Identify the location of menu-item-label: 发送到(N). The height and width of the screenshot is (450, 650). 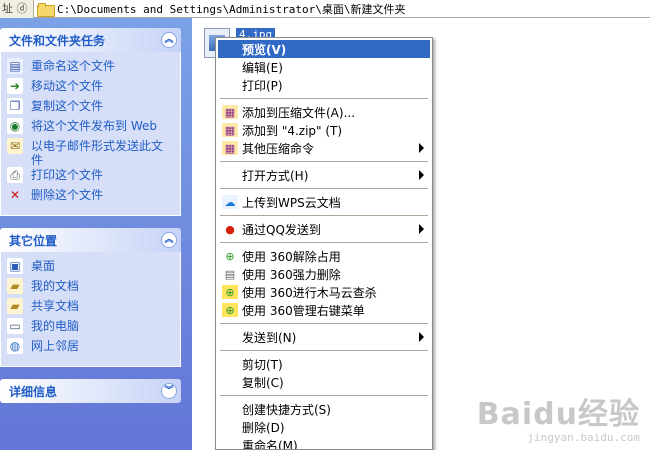
(269, 337).